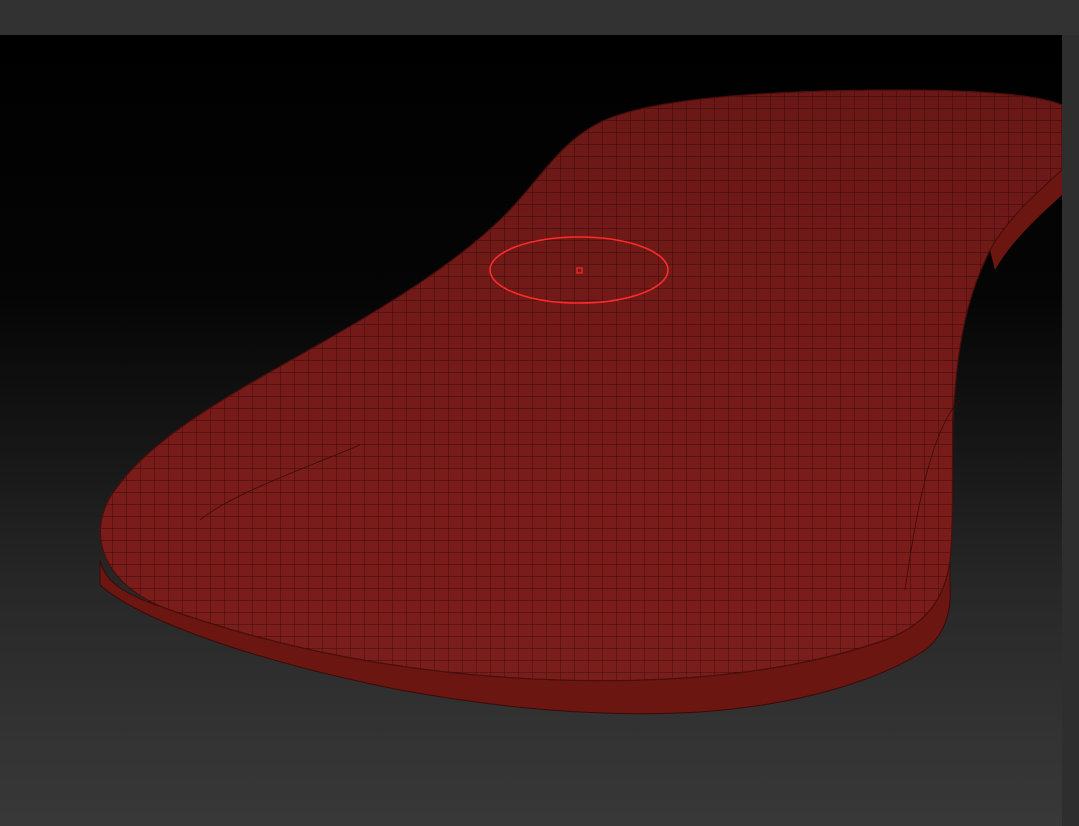  What do you see at coordinates (1070, 430) in the screenshot?
I see `right-tray-edge` at bounding box center [1070, 430].